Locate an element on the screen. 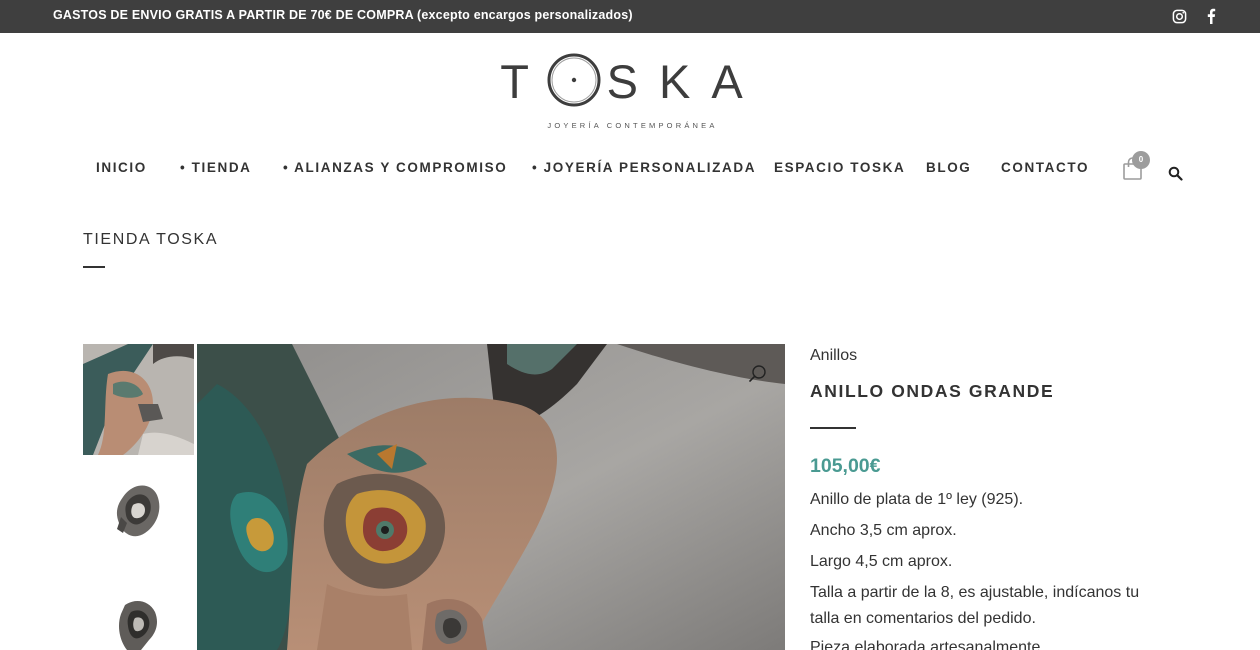 The width and height of the screenshot is (1260, 650). logo-wordmark: TOSKA is located at coordinates (631, 80).